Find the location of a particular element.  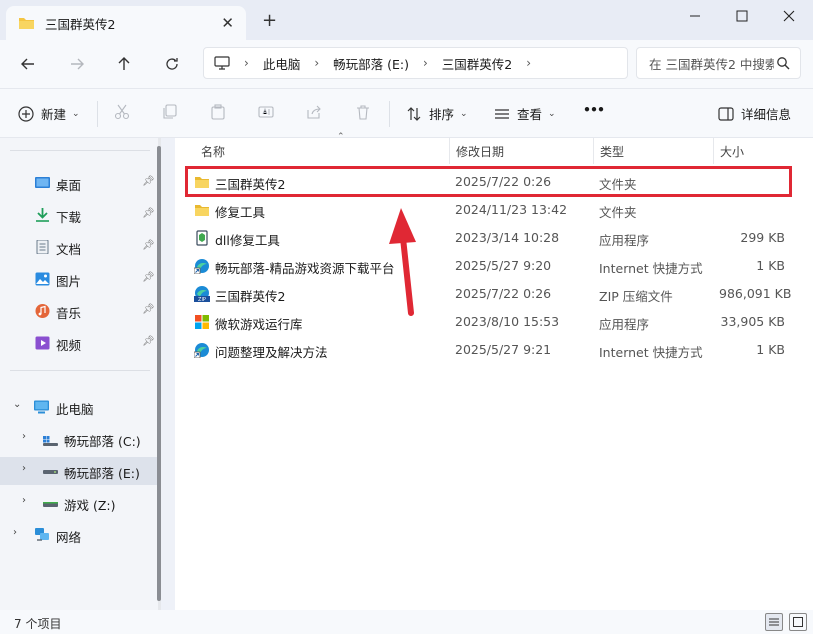

file-row-runtime: 微软游戏运行库 2023/8/10 15:53 应用程序 33,905 KB is located at coordinates (487, 322).